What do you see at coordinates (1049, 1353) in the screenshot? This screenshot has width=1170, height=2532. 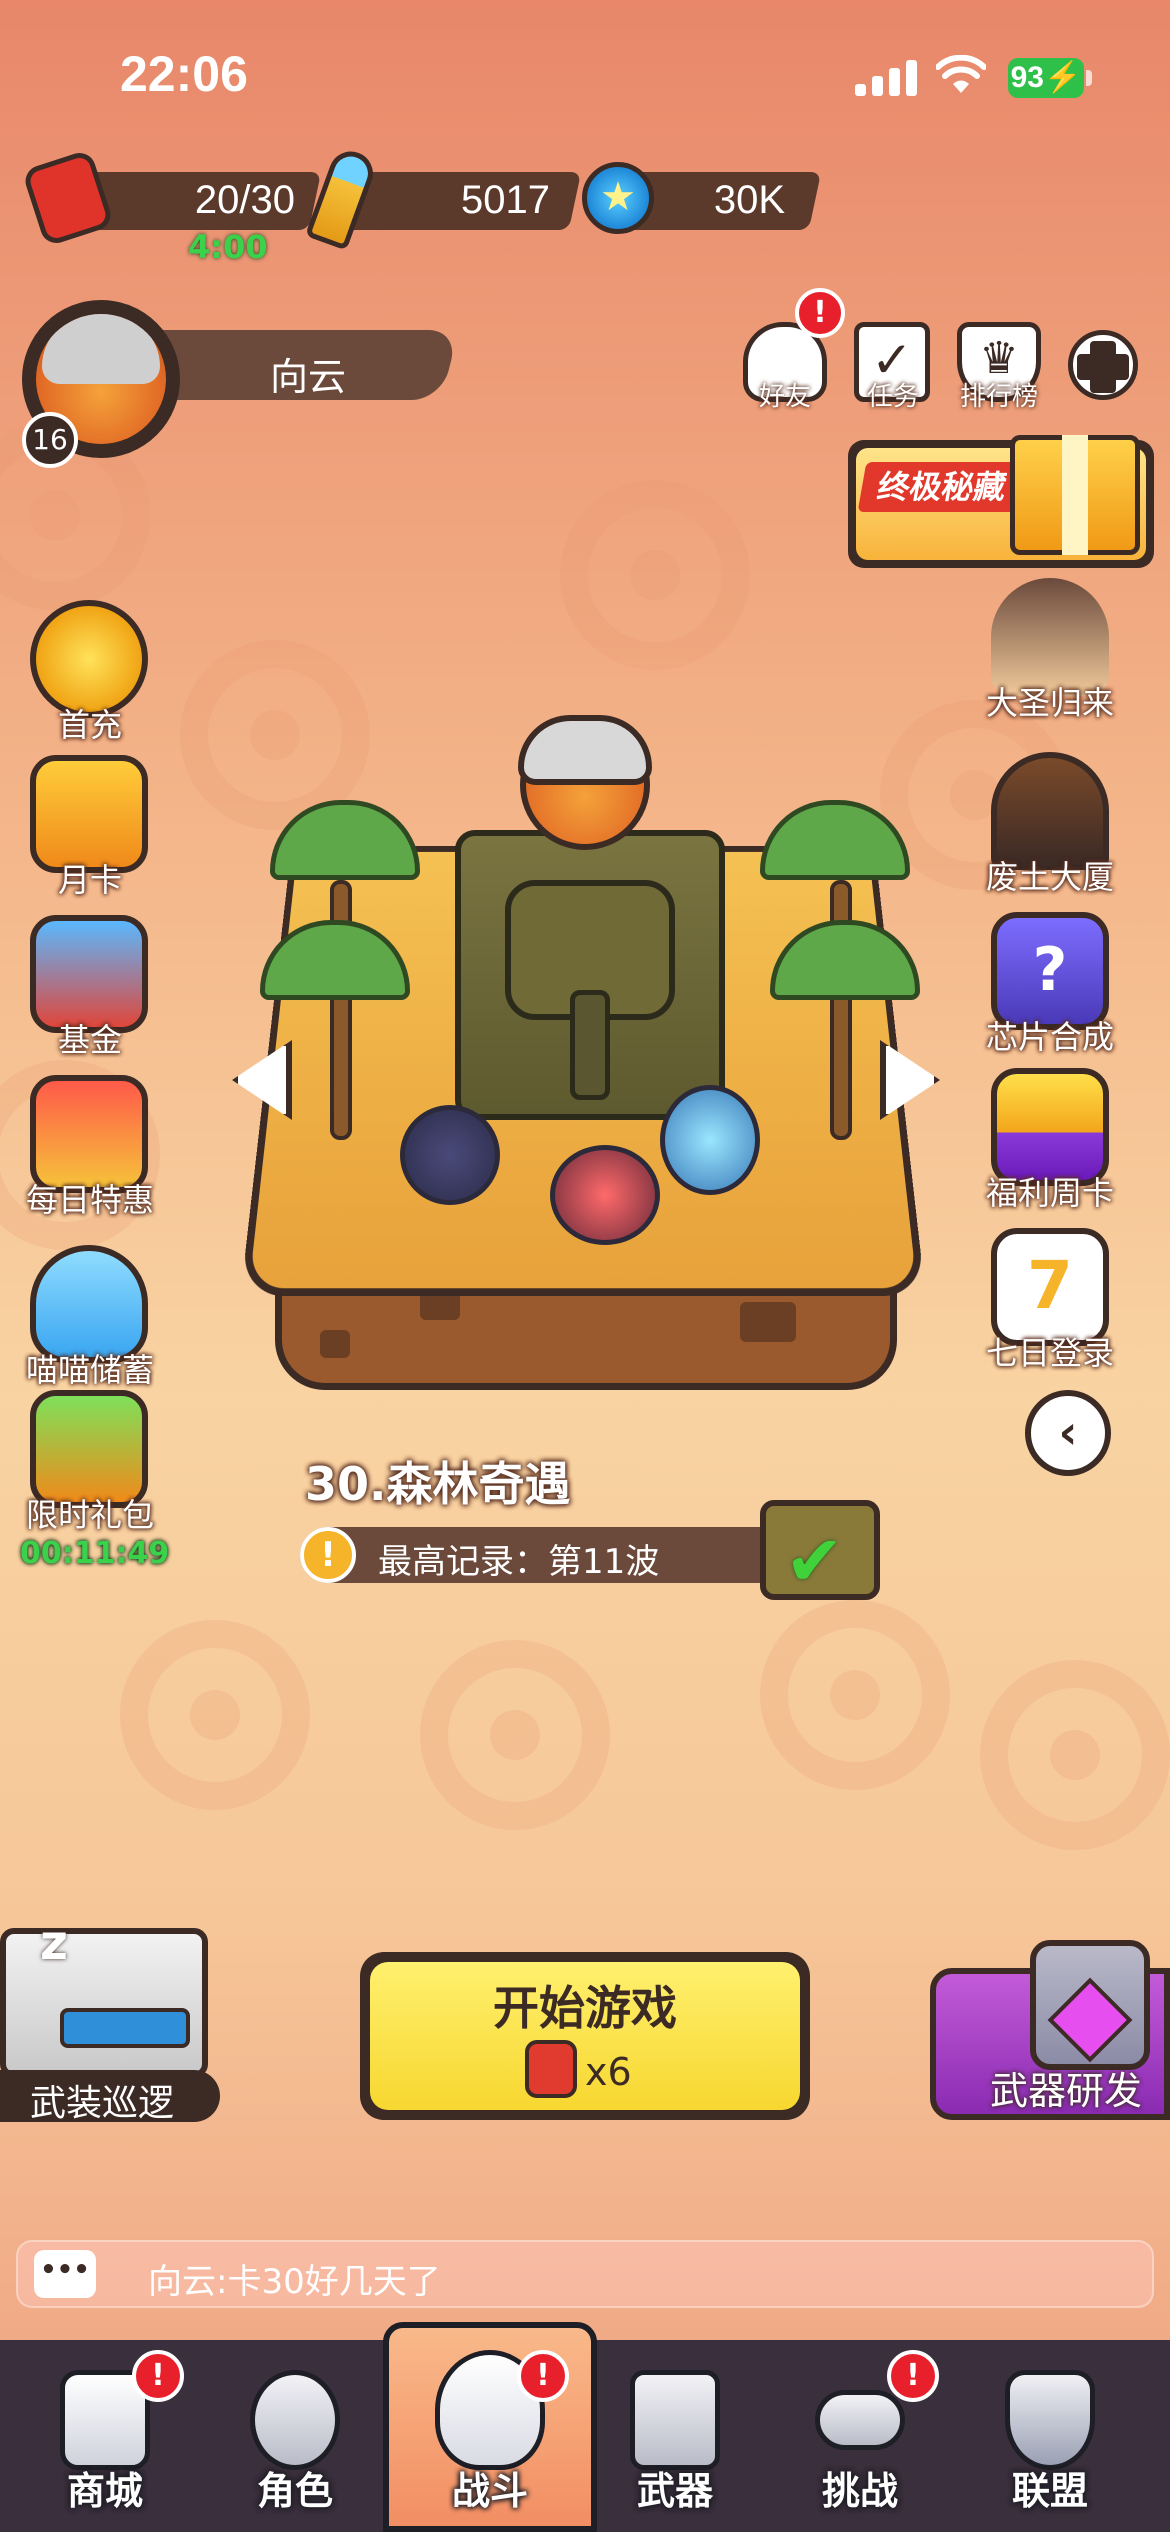 I see `seven-day-login-label: 七日登录` at bounding box center [1049, 1353].